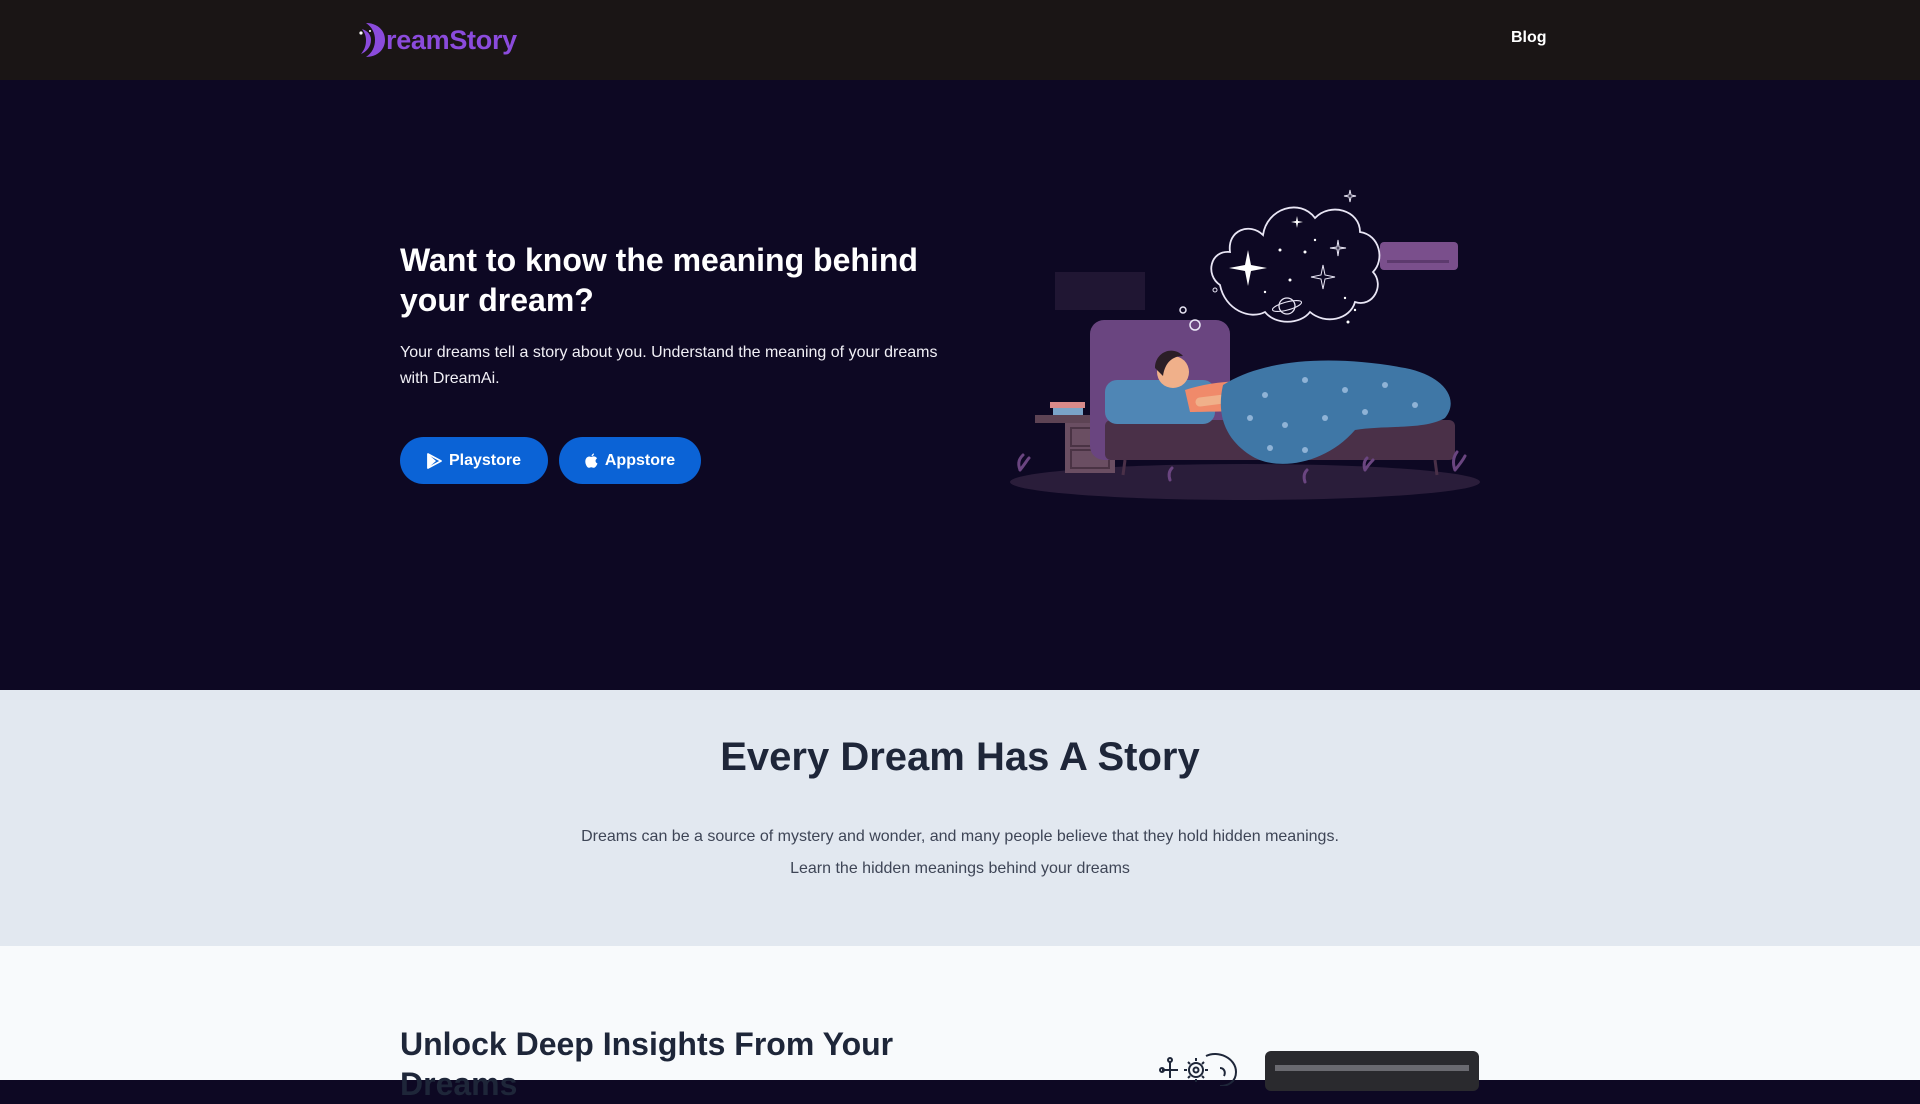 Image resolution: width=1920 pixels, height=1104 pixels. I want to click on preview-card, so click(1372, 1071).